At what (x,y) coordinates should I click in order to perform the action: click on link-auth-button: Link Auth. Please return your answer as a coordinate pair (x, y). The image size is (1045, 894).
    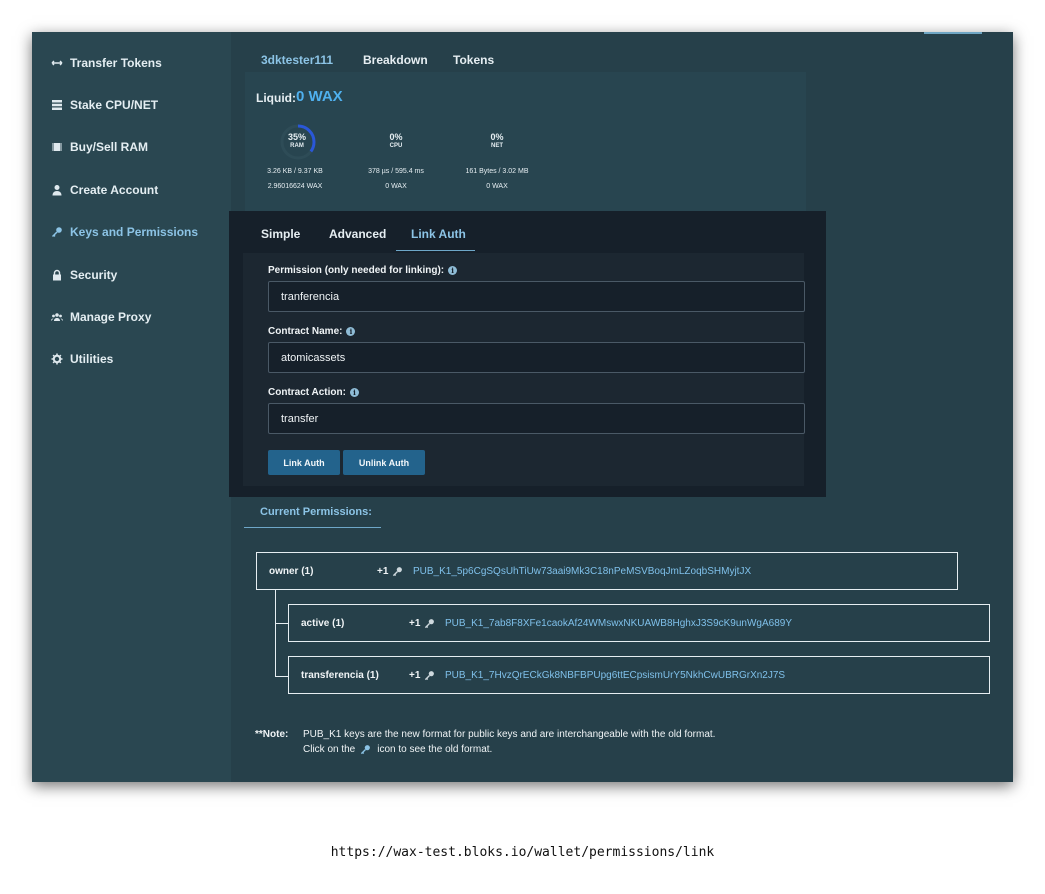
    Looking at the image, I should click on (304, 462).